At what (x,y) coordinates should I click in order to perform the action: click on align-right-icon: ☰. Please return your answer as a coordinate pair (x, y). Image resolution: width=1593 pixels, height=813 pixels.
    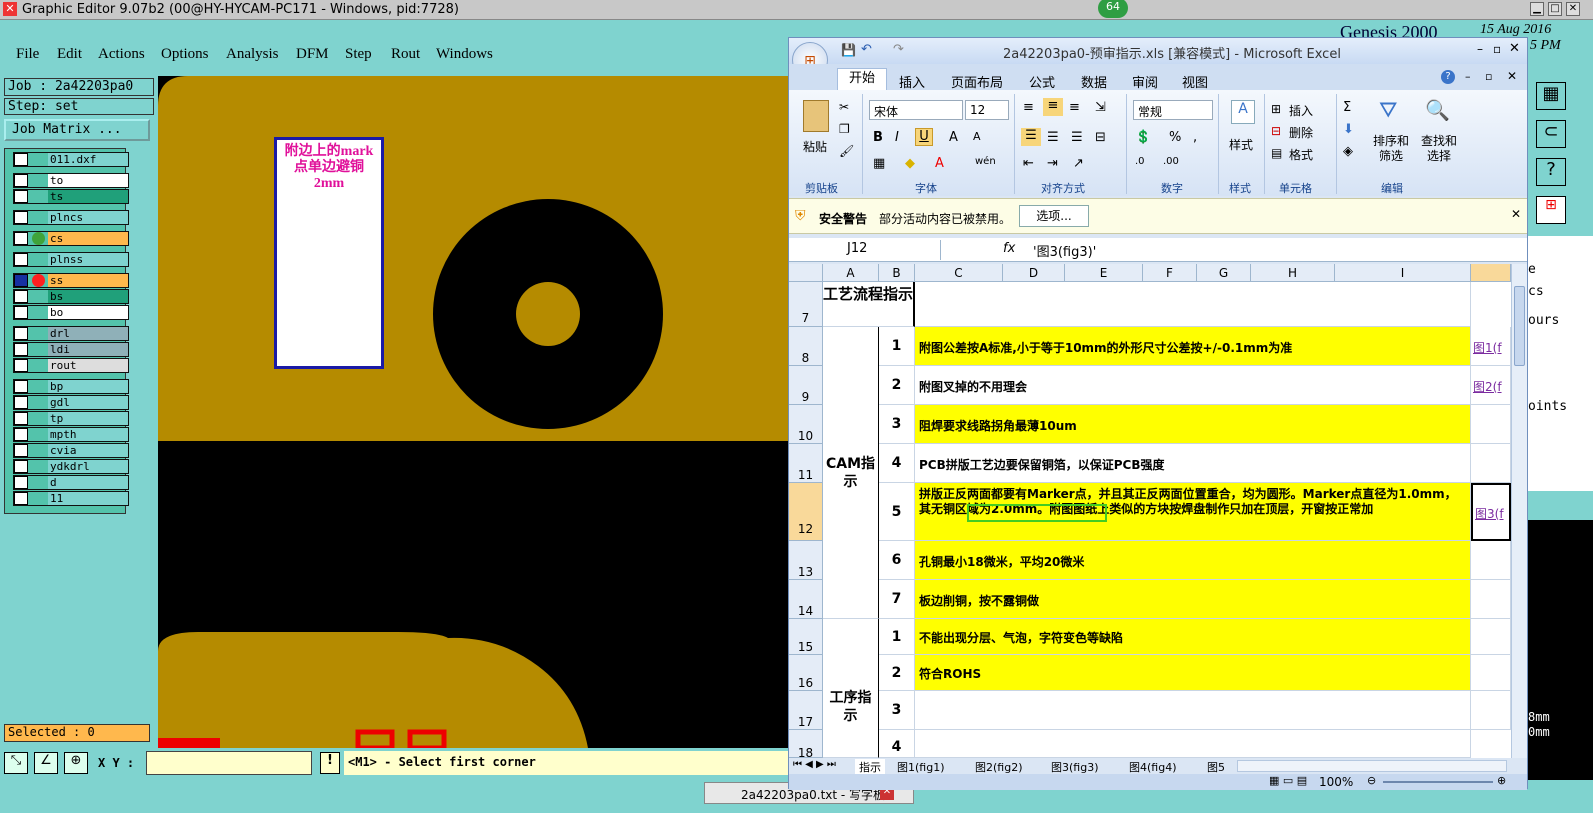
    Looking at the image, I should click on (1077, 137).